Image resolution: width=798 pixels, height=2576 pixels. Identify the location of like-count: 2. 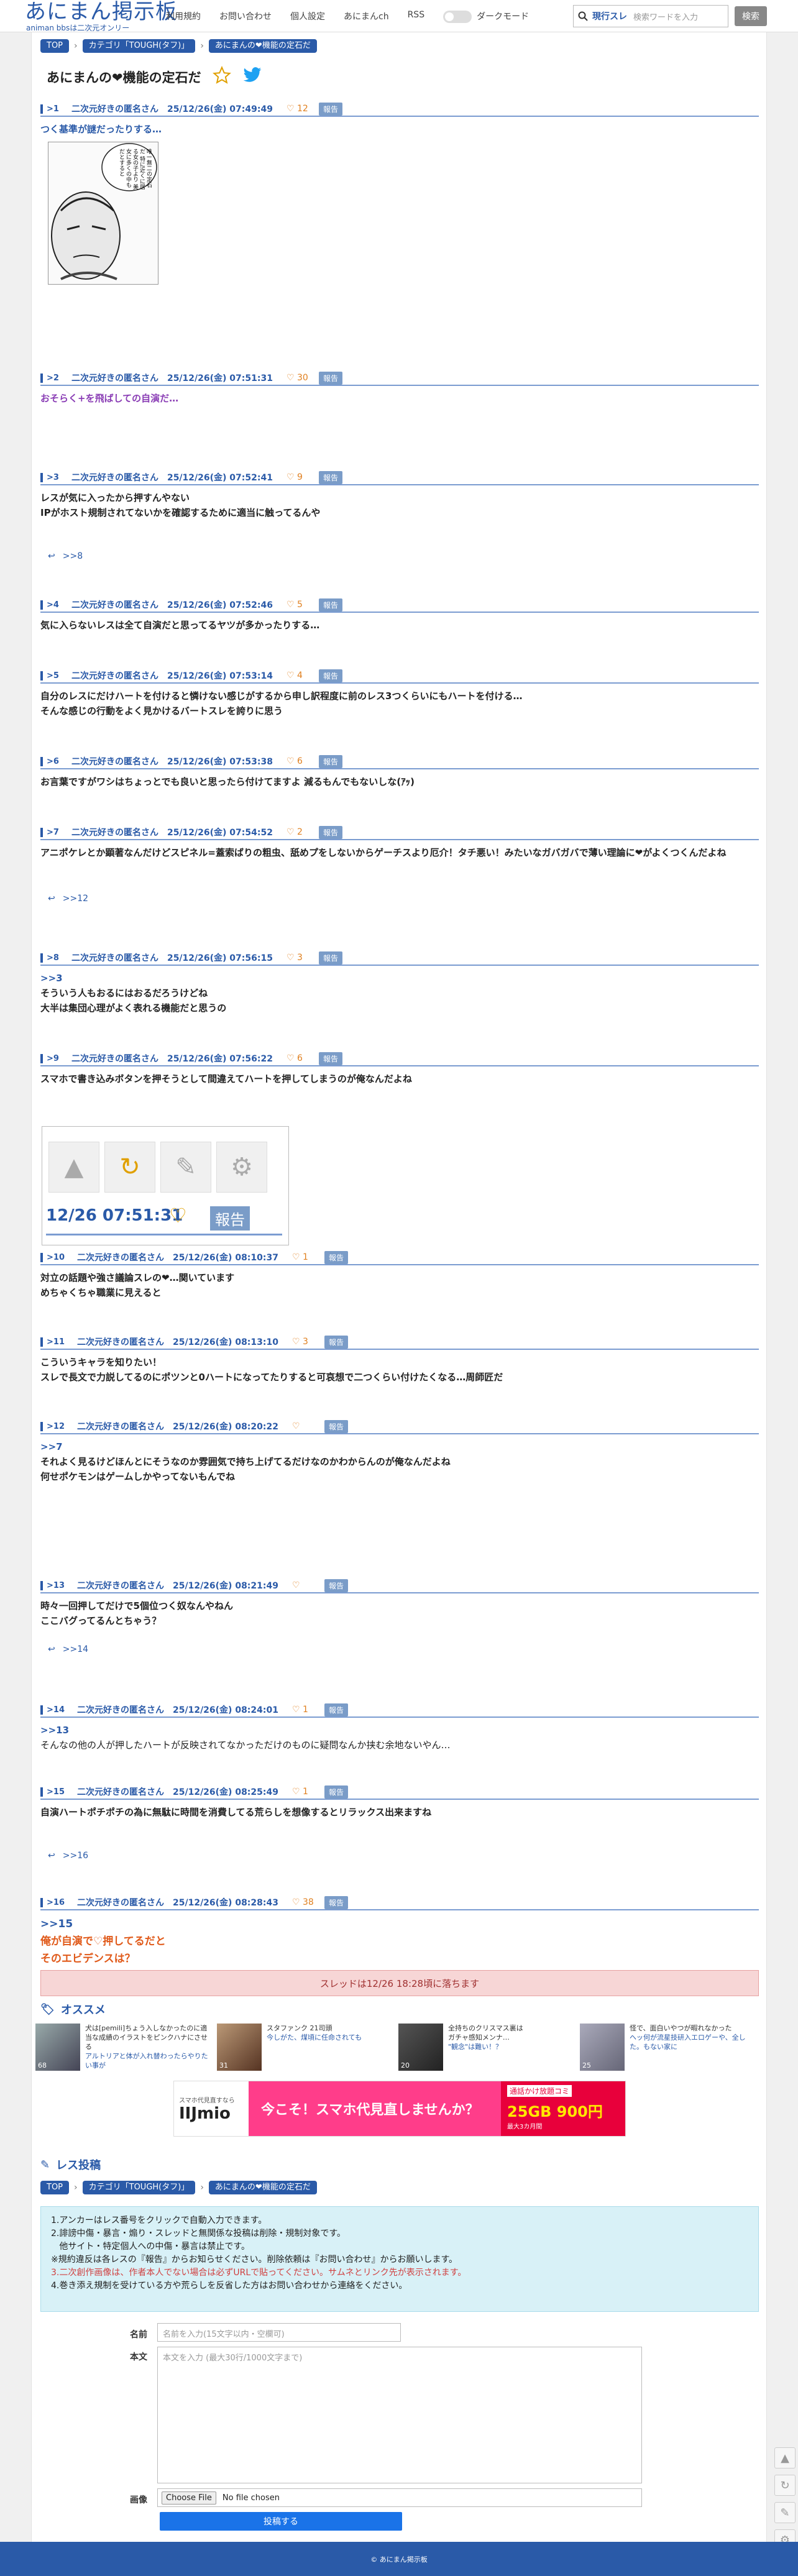
(299, 832).